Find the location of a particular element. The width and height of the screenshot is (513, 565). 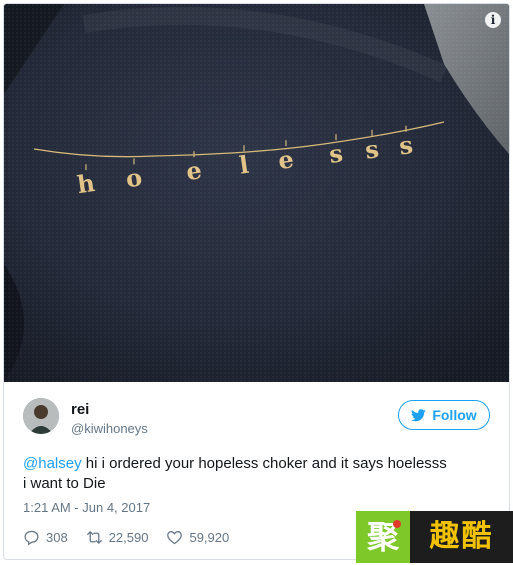

follow-label: Follow is located at coordinates (454, 415).